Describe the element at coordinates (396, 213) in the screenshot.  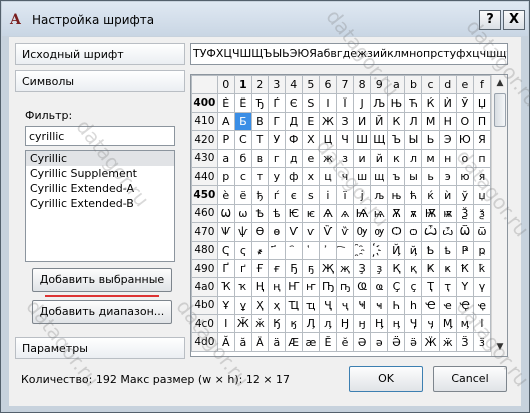
I see `char-cell: Ѫ` at that location.